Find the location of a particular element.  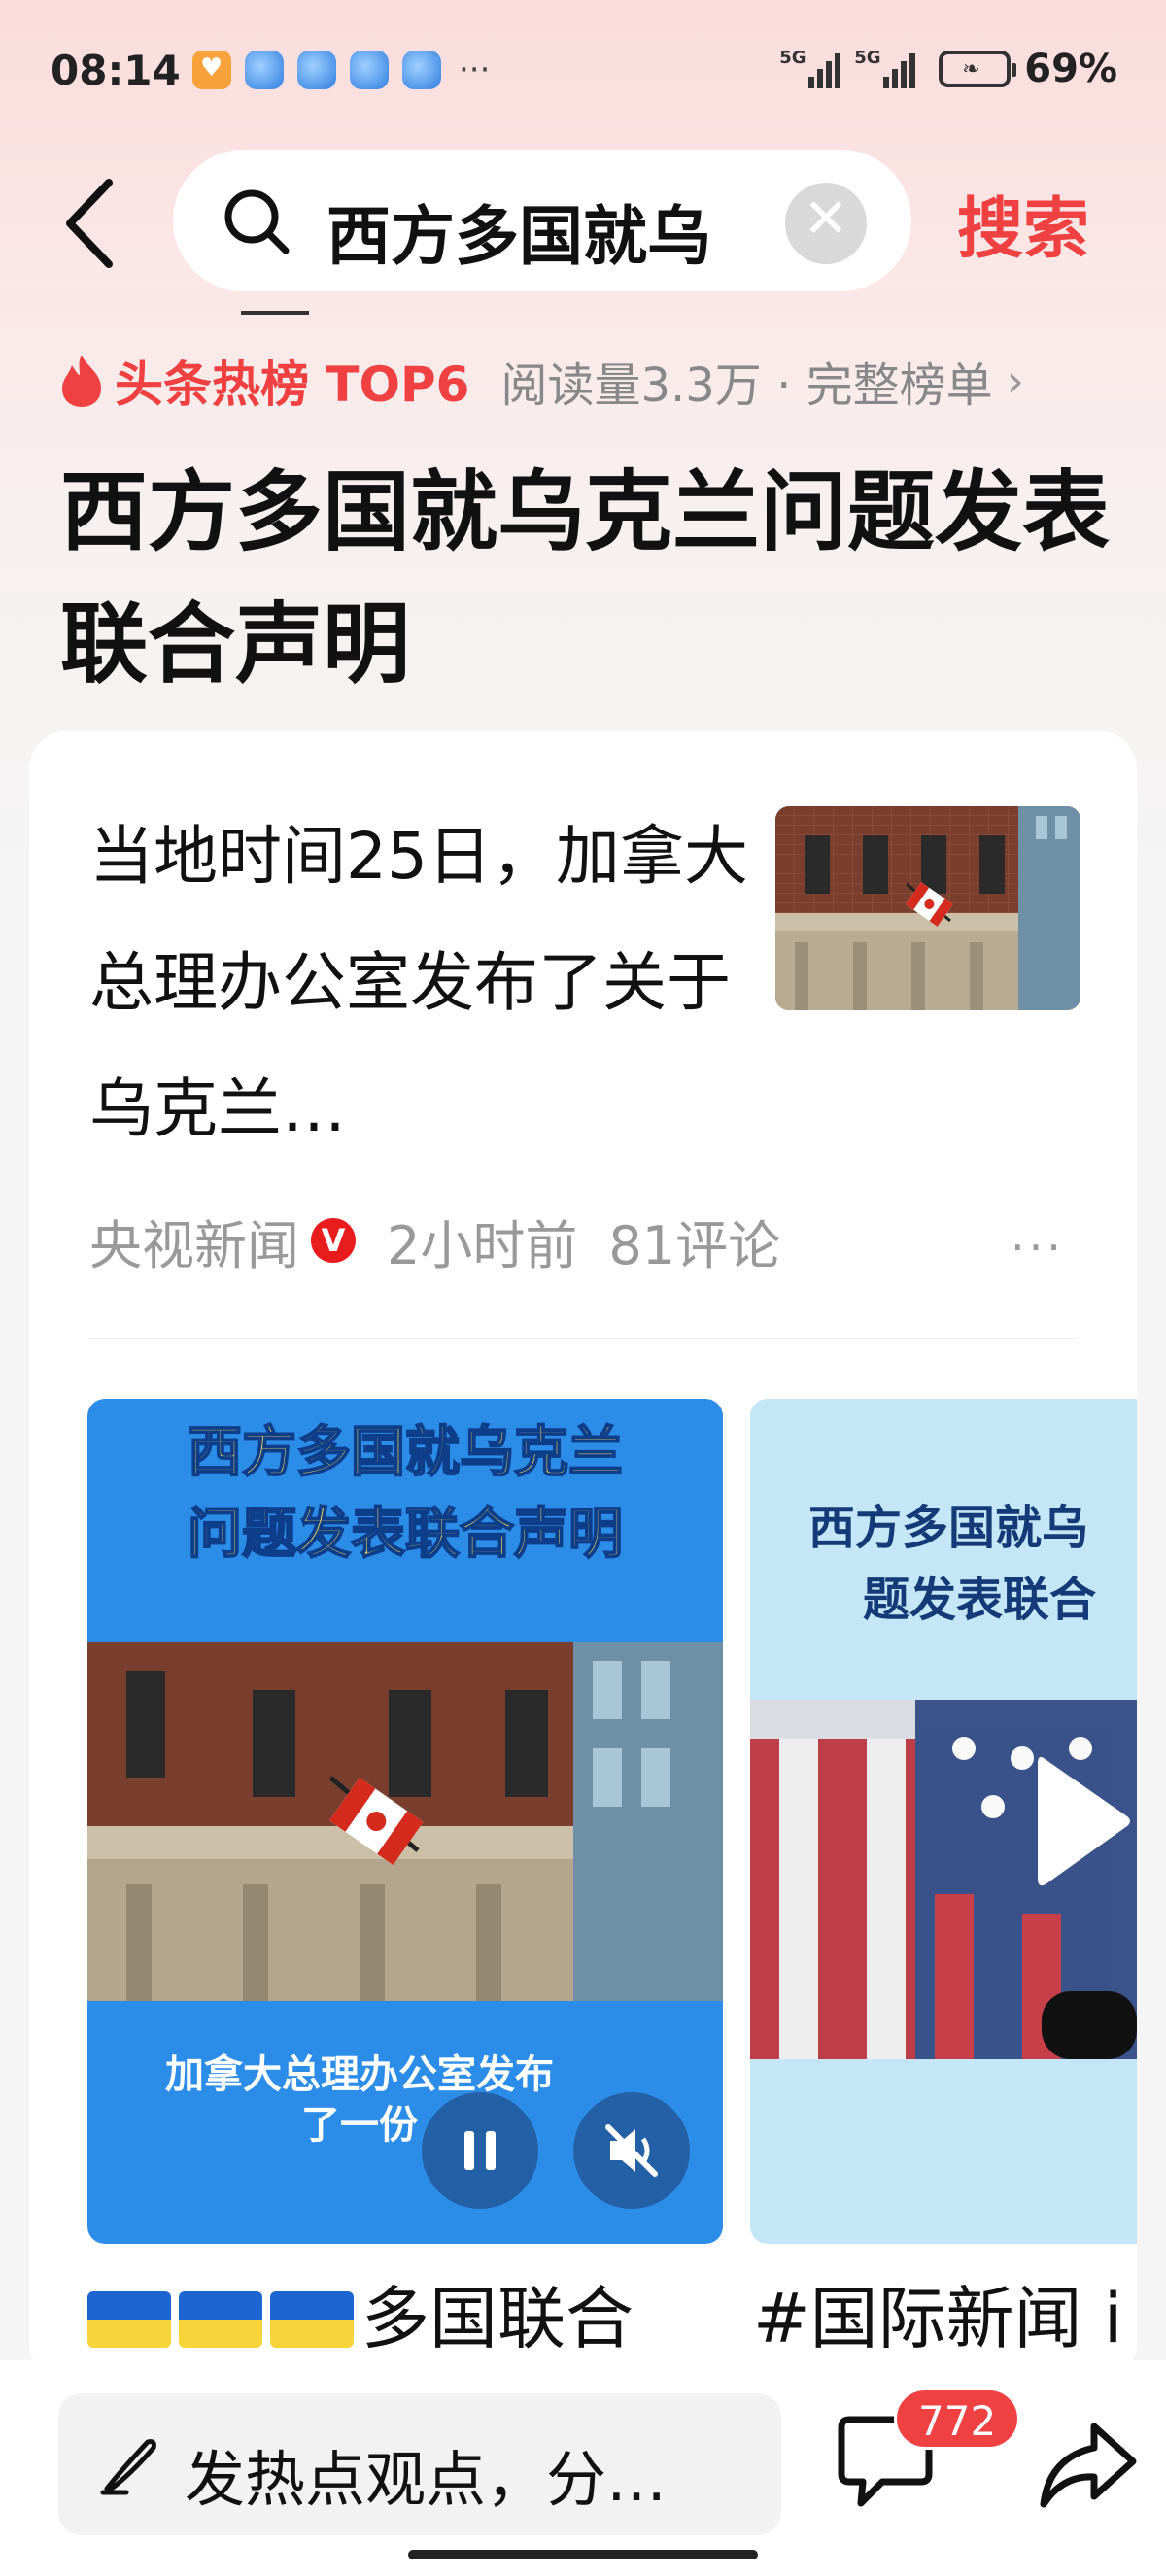

video-title-line: 西方多国就乌 is located at coordinates (948, 1528).